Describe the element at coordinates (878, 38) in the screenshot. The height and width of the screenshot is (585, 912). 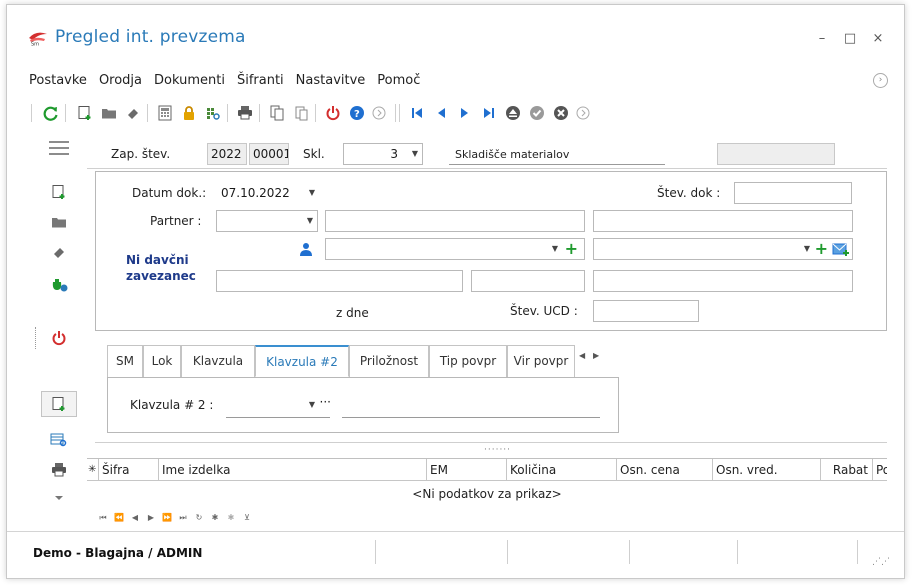
I see `close-button: ×` at that location.